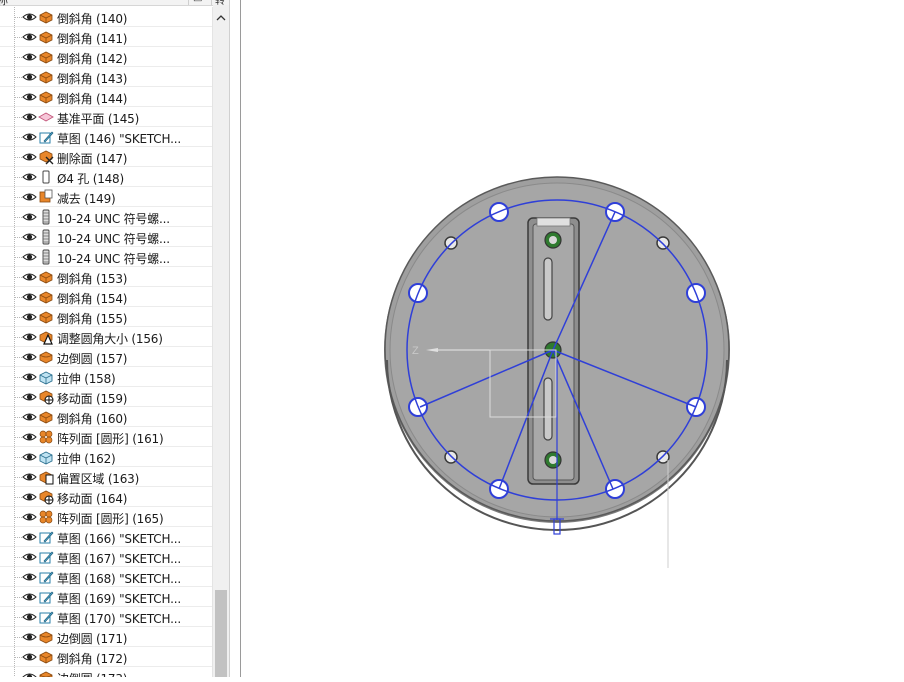 Image resolution: width=904 pixels, height=682 pixels. What do you see at coordinates (106, 477) in the screenshot?
I see `tree-row: 偏置区域 (163)` at bounding box center [106, 477].